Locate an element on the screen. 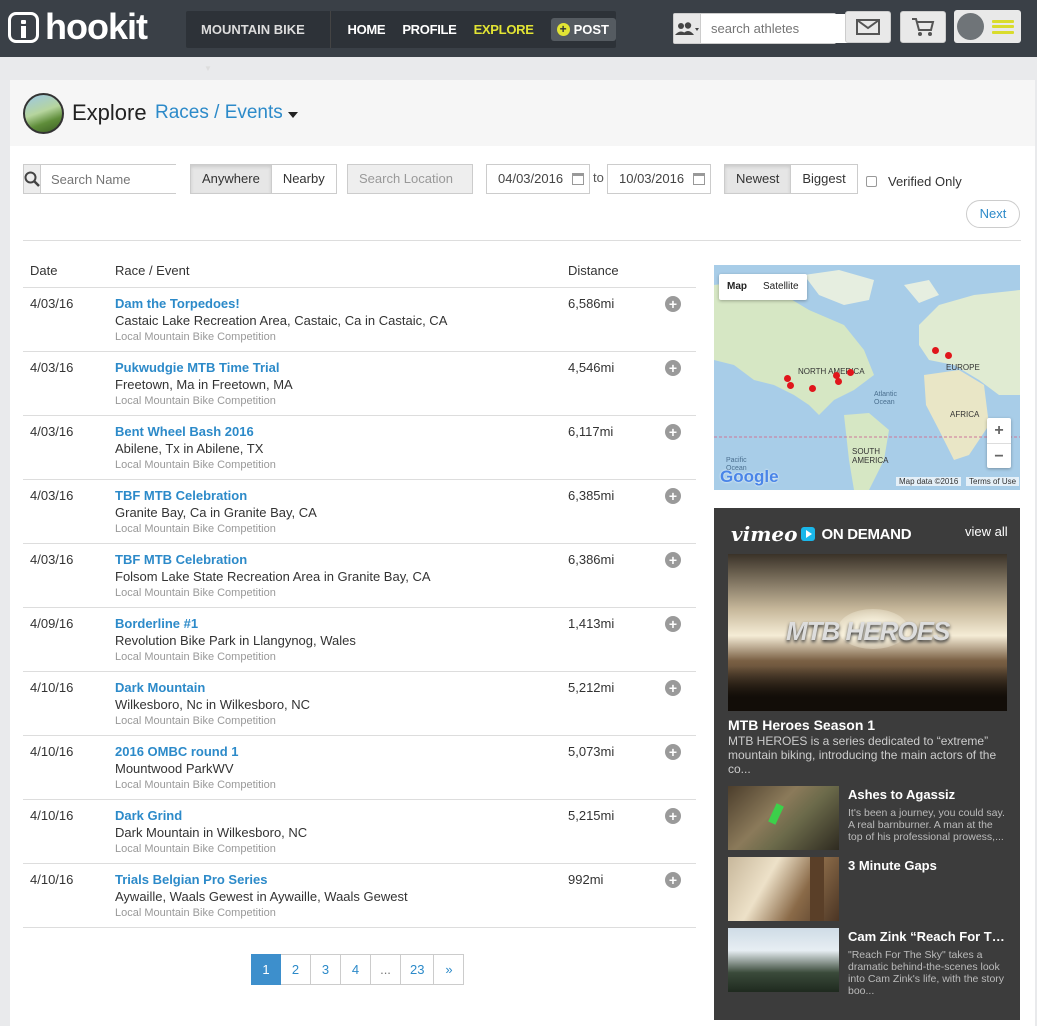 This screenshot has height=1026, width=1037. event-date: 4/03/16 is located at coordinates (52, 303).